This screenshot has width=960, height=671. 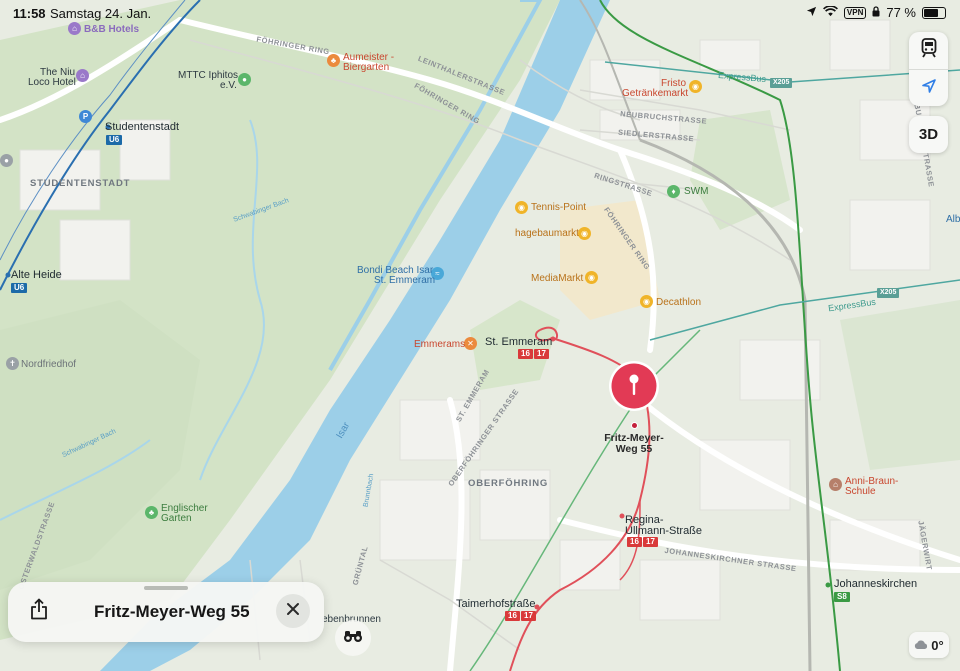 I want to click on label-nordfriedhof: Nordfriedhof, so click(x=49, y=364).